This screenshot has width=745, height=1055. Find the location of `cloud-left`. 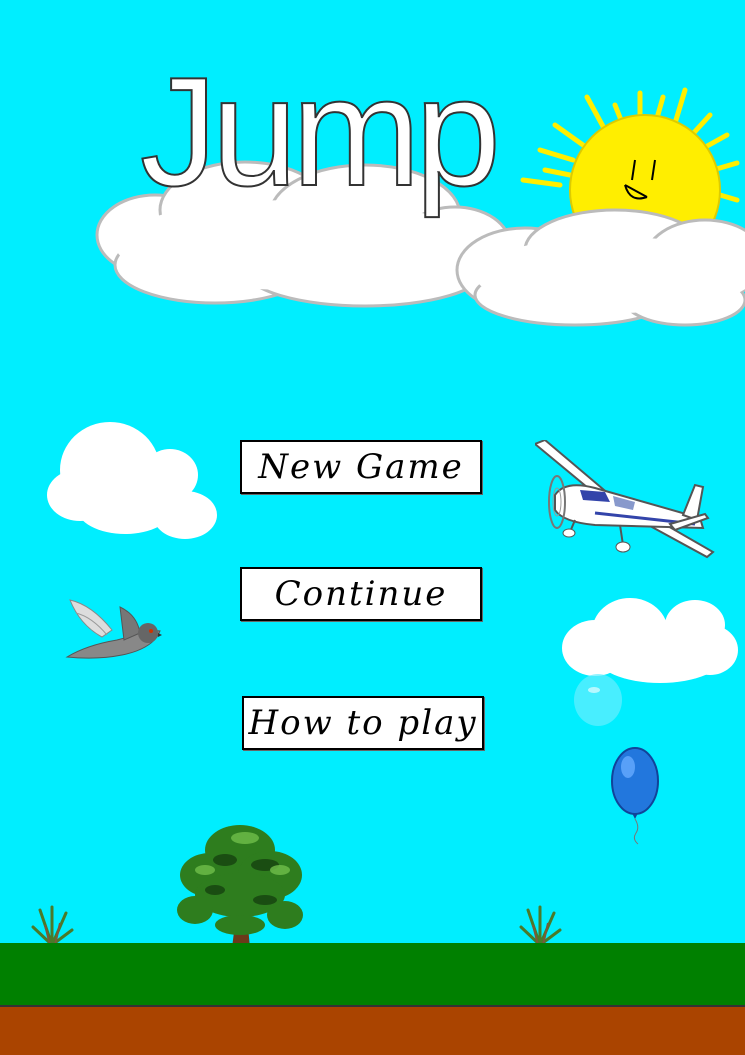

cloud-left is located at coordinates (132, 480).